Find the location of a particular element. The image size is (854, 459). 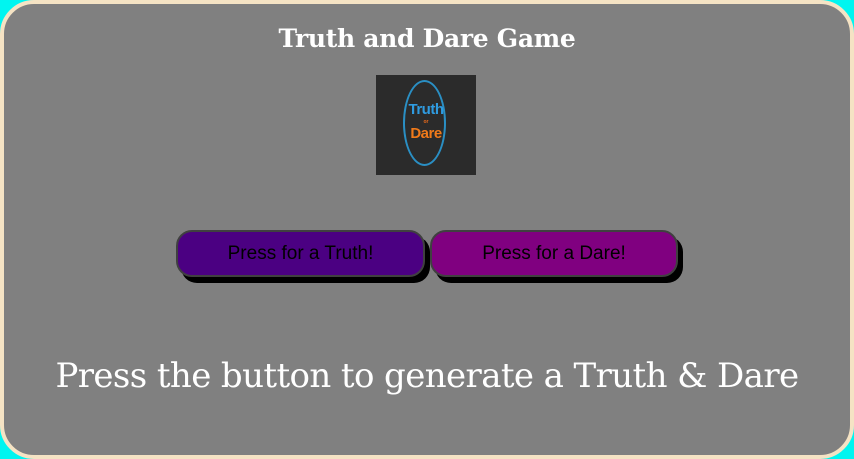

dare-button: Press for a Dare! is located at coordinates (554, 253).